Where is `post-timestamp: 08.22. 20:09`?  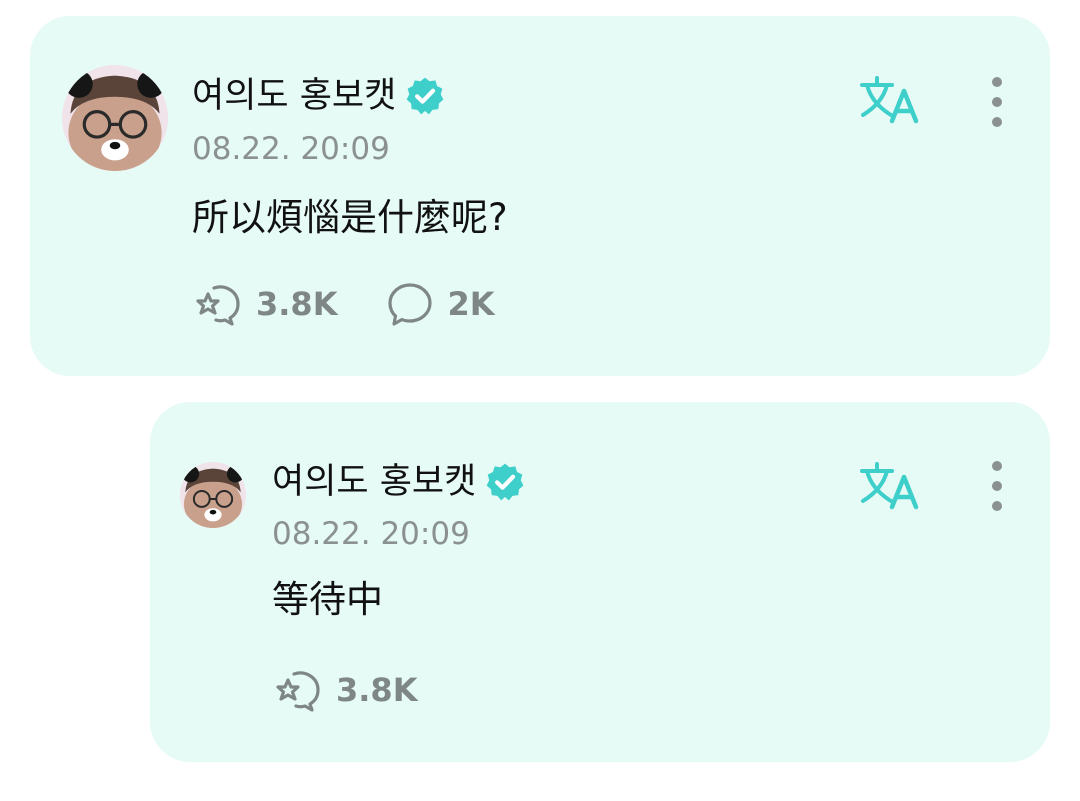
post-timestamp: 08.22. 20:09 is located at coordinates (291, 149).